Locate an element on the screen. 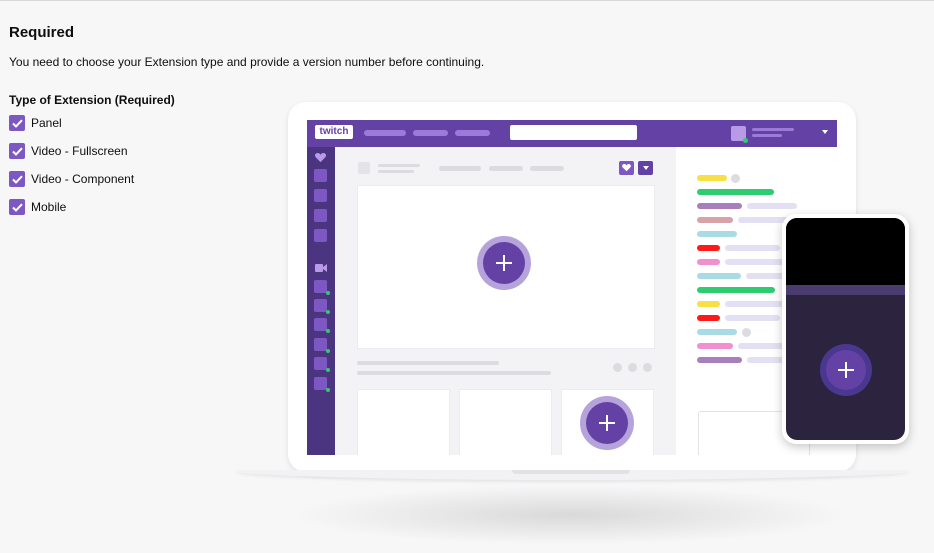  twitch-top-nav: twitch is located at coordinates (572, 133).